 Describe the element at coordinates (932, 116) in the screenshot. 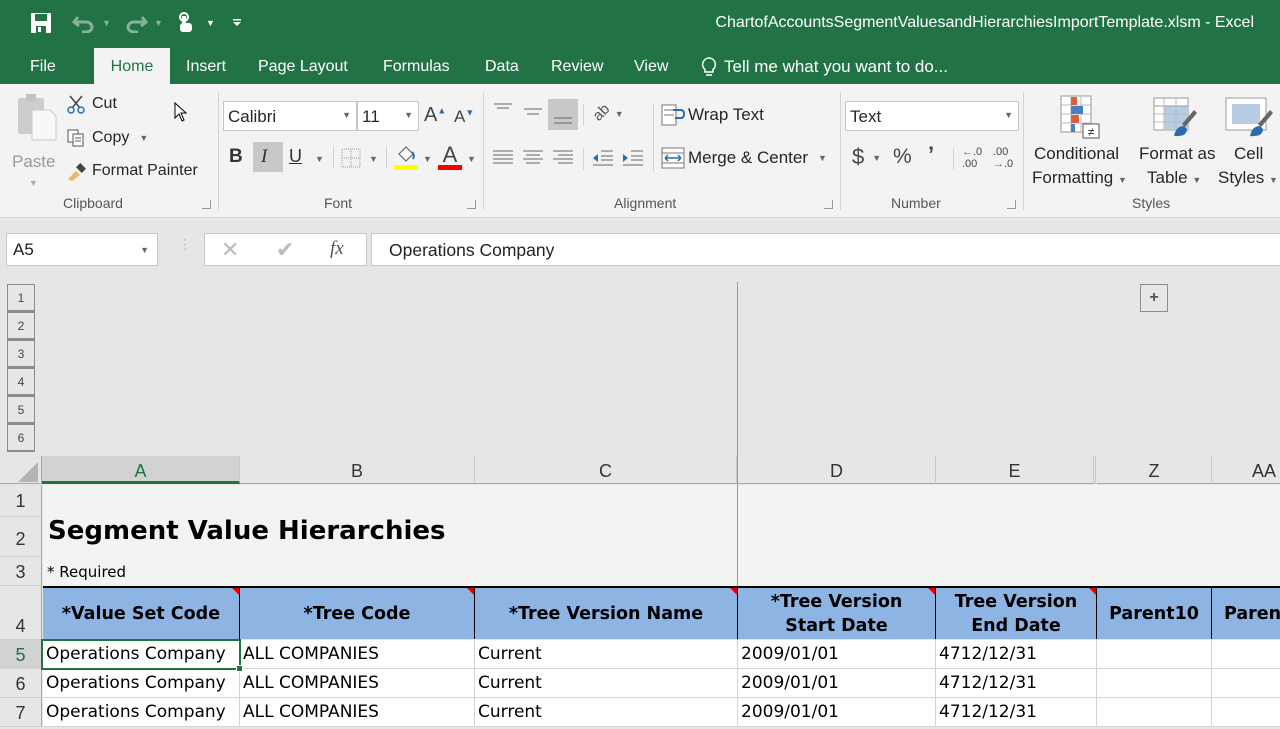

I see `number-format-combo: Text ▼` at that location.